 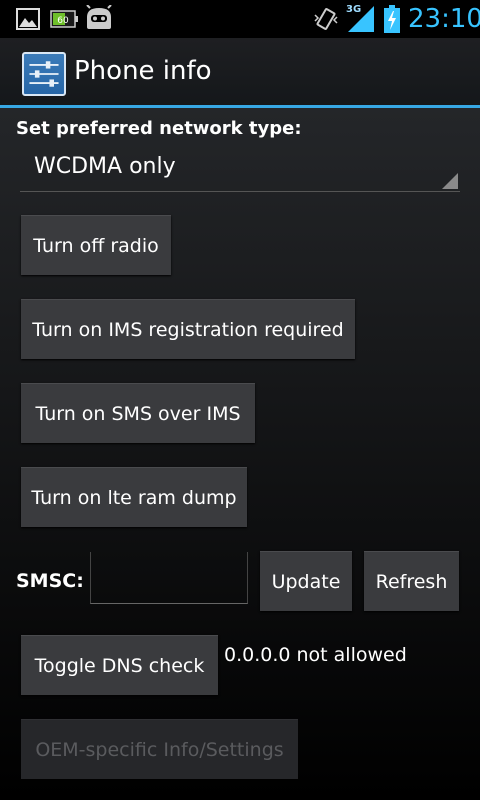 I want to click on signal-icon, so click(x=361, y=19).